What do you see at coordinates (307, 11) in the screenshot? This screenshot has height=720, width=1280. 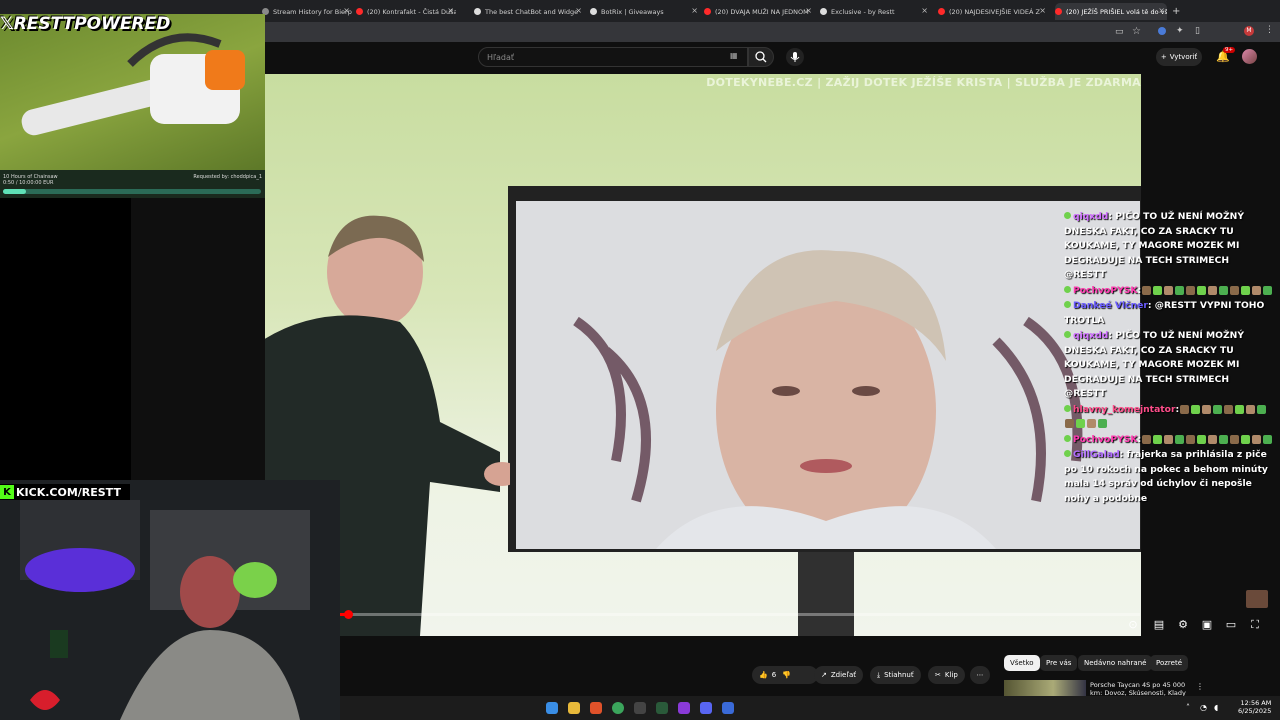 I see `tab-1: Stream History for Bierp ×` at bounding box center [307, 11].